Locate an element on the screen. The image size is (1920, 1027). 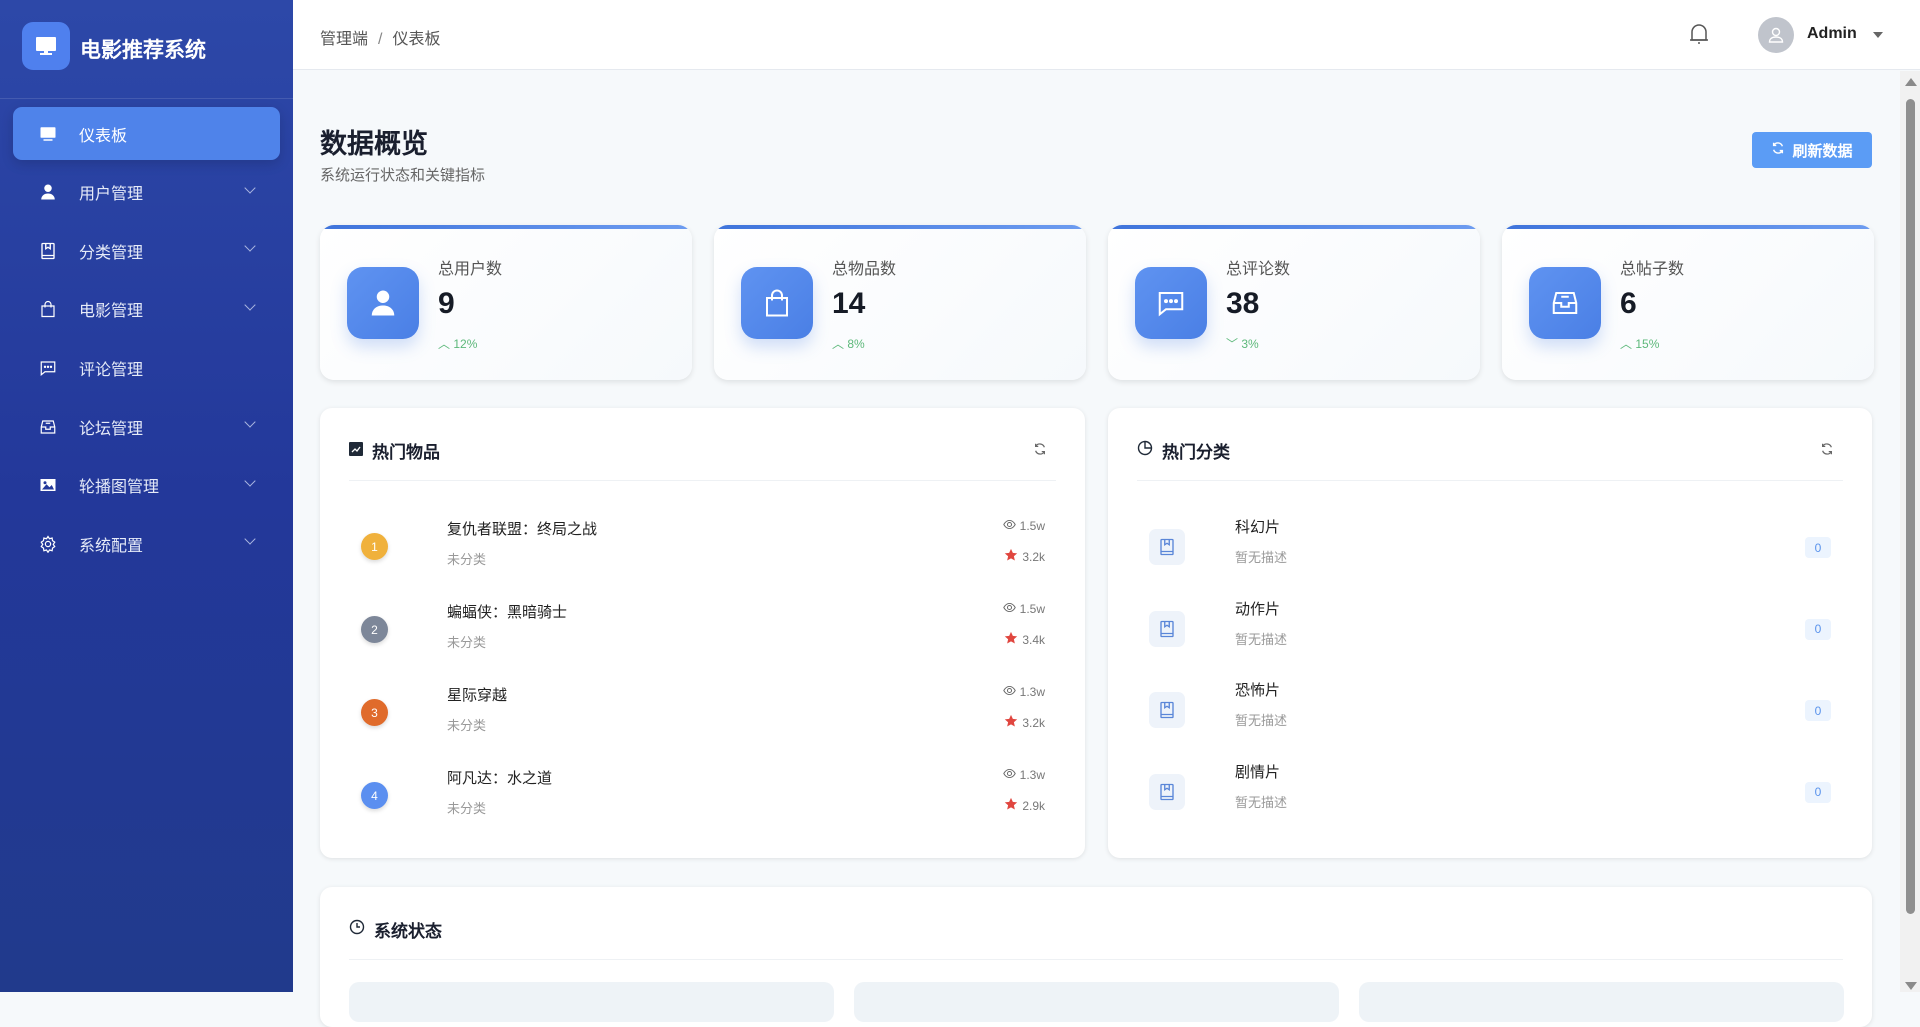
monitor-icon is located at coordinates (46, 46).